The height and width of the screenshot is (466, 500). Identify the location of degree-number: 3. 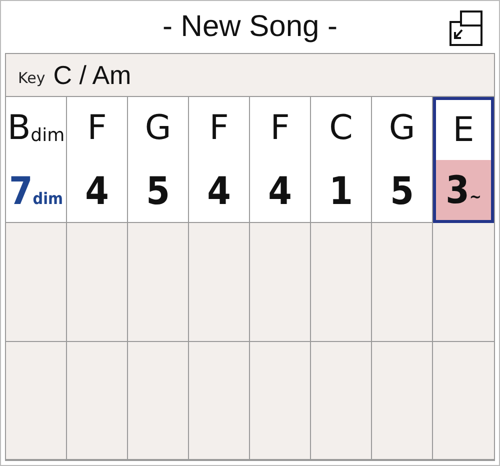
(458, 190).